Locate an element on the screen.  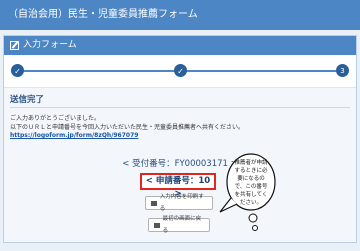
progress-steps: 3 is located at coordinates (180, 71).